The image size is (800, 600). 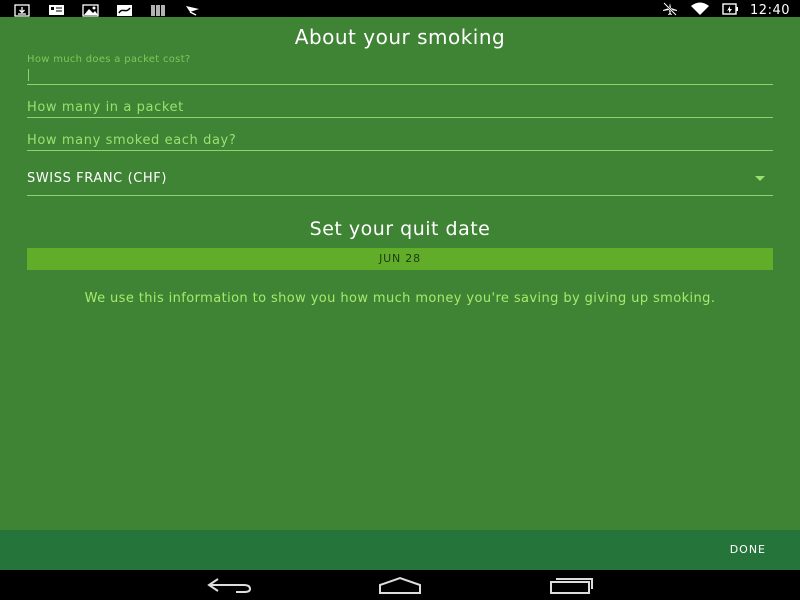 What do you see at coordinates (400, 9) in the screenshot?
I see `status-bar: 12:40` at bounding box center [400, 9].